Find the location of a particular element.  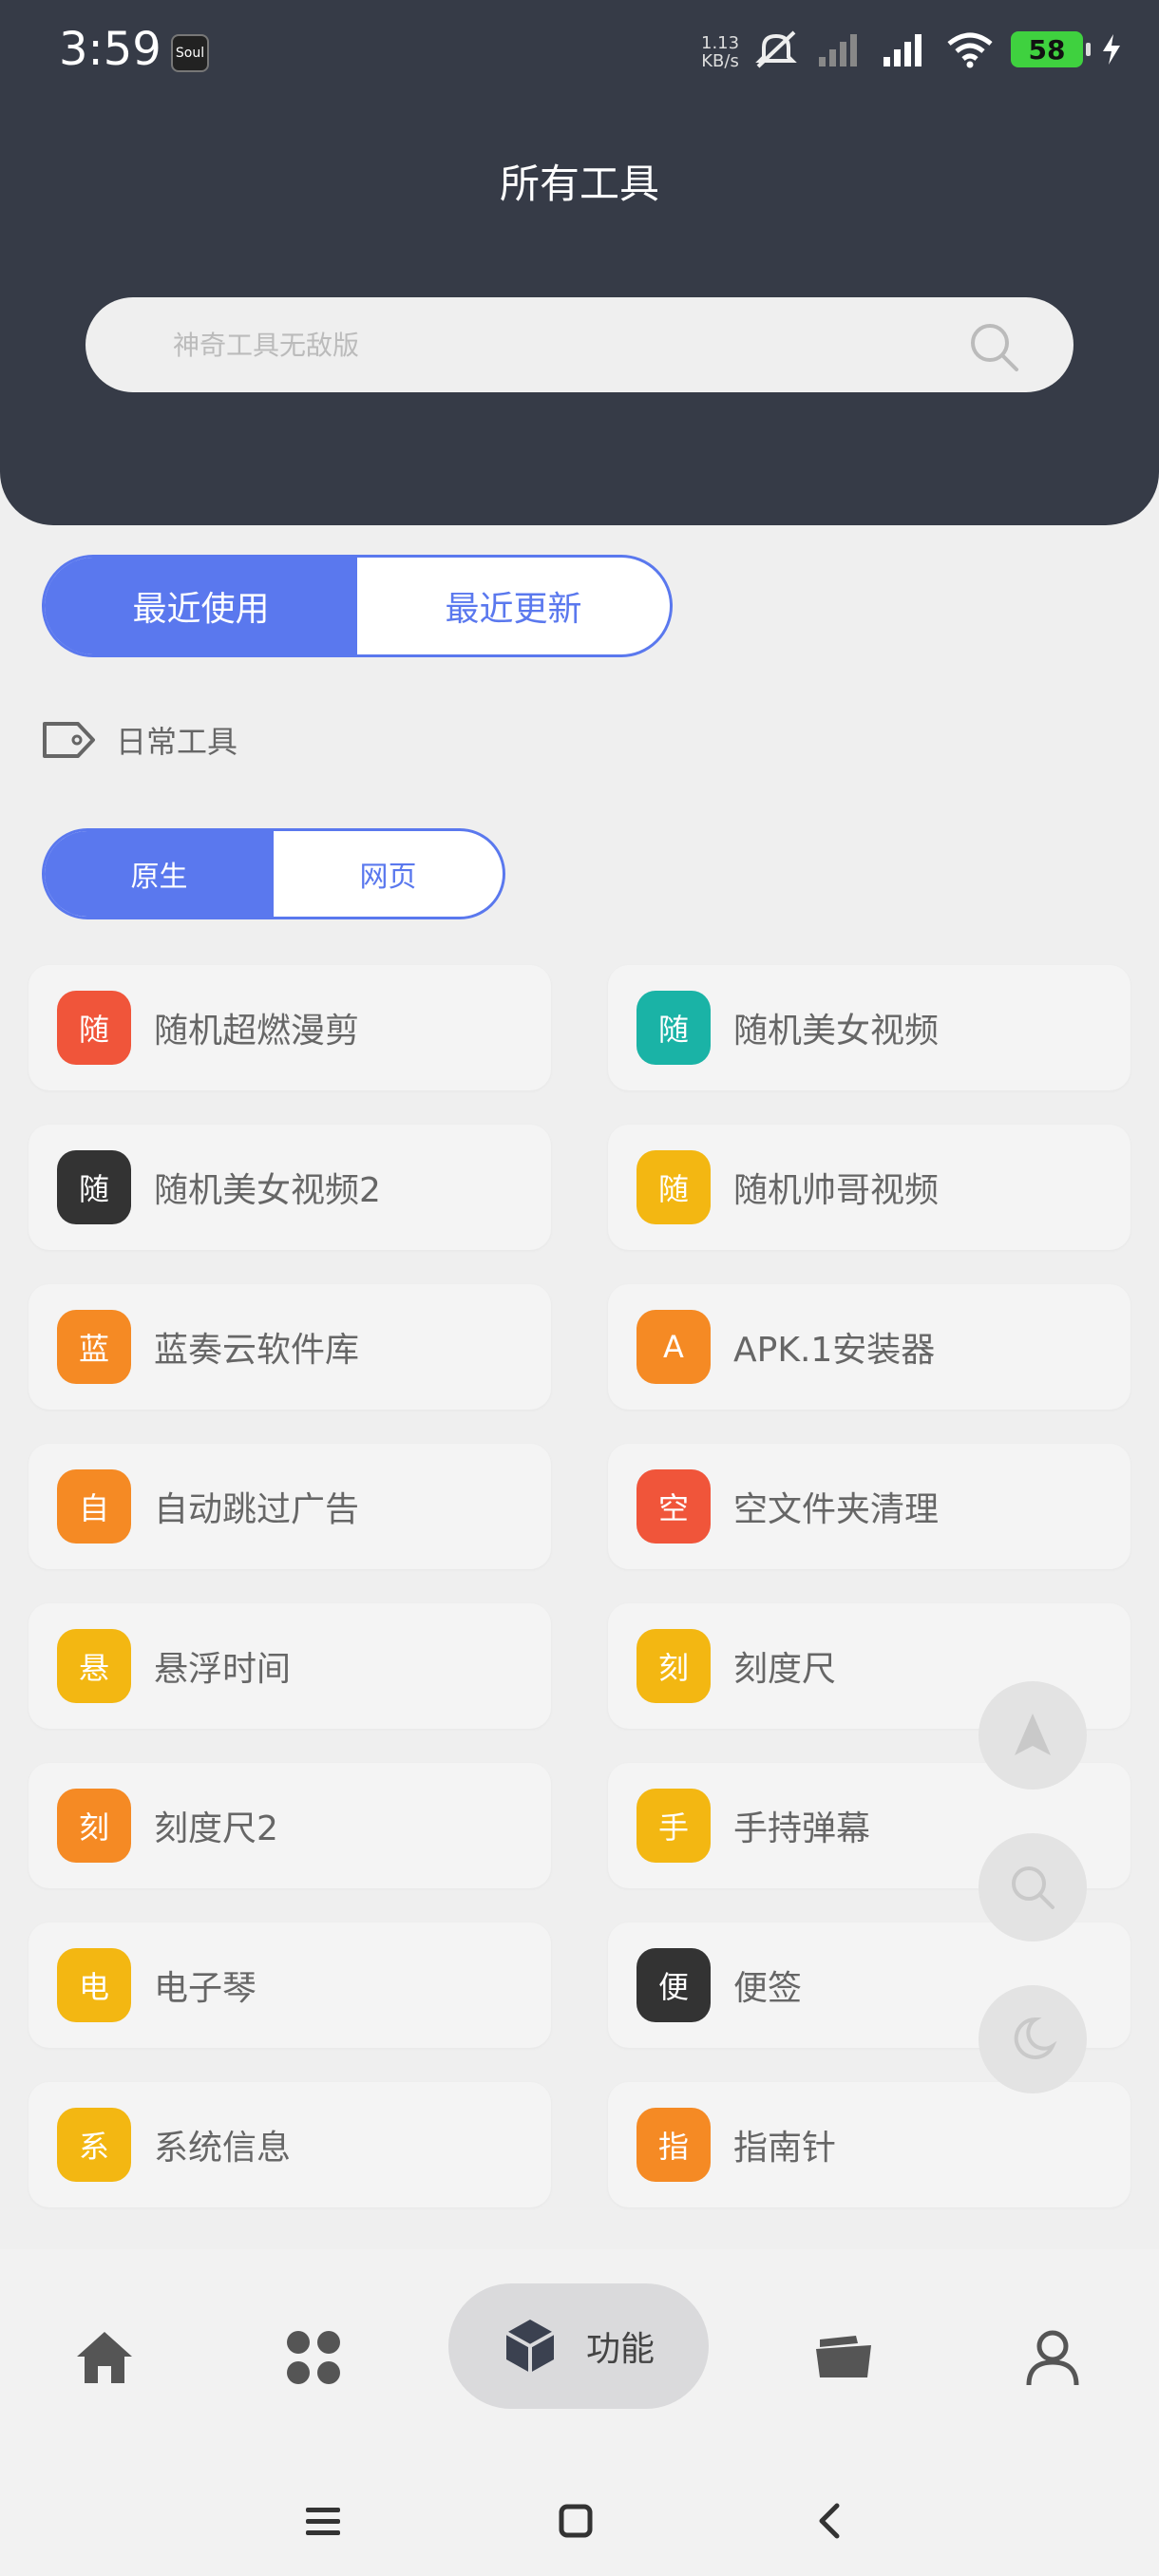

tool-item: 随 随机帅哥视频 is located at coordinates (869, 1187).